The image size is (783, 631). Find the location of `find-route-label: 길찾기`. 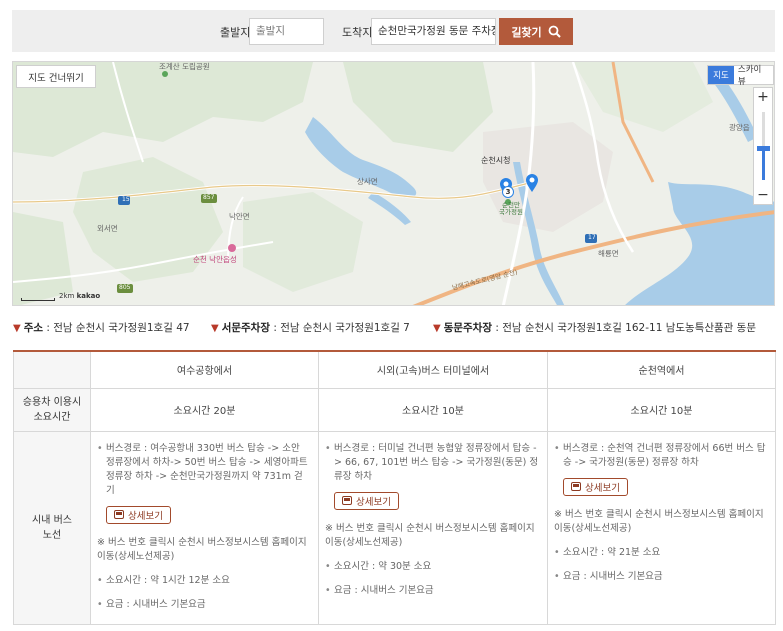

find-route-label: 길찾기 is located at coordinates (526, 32).